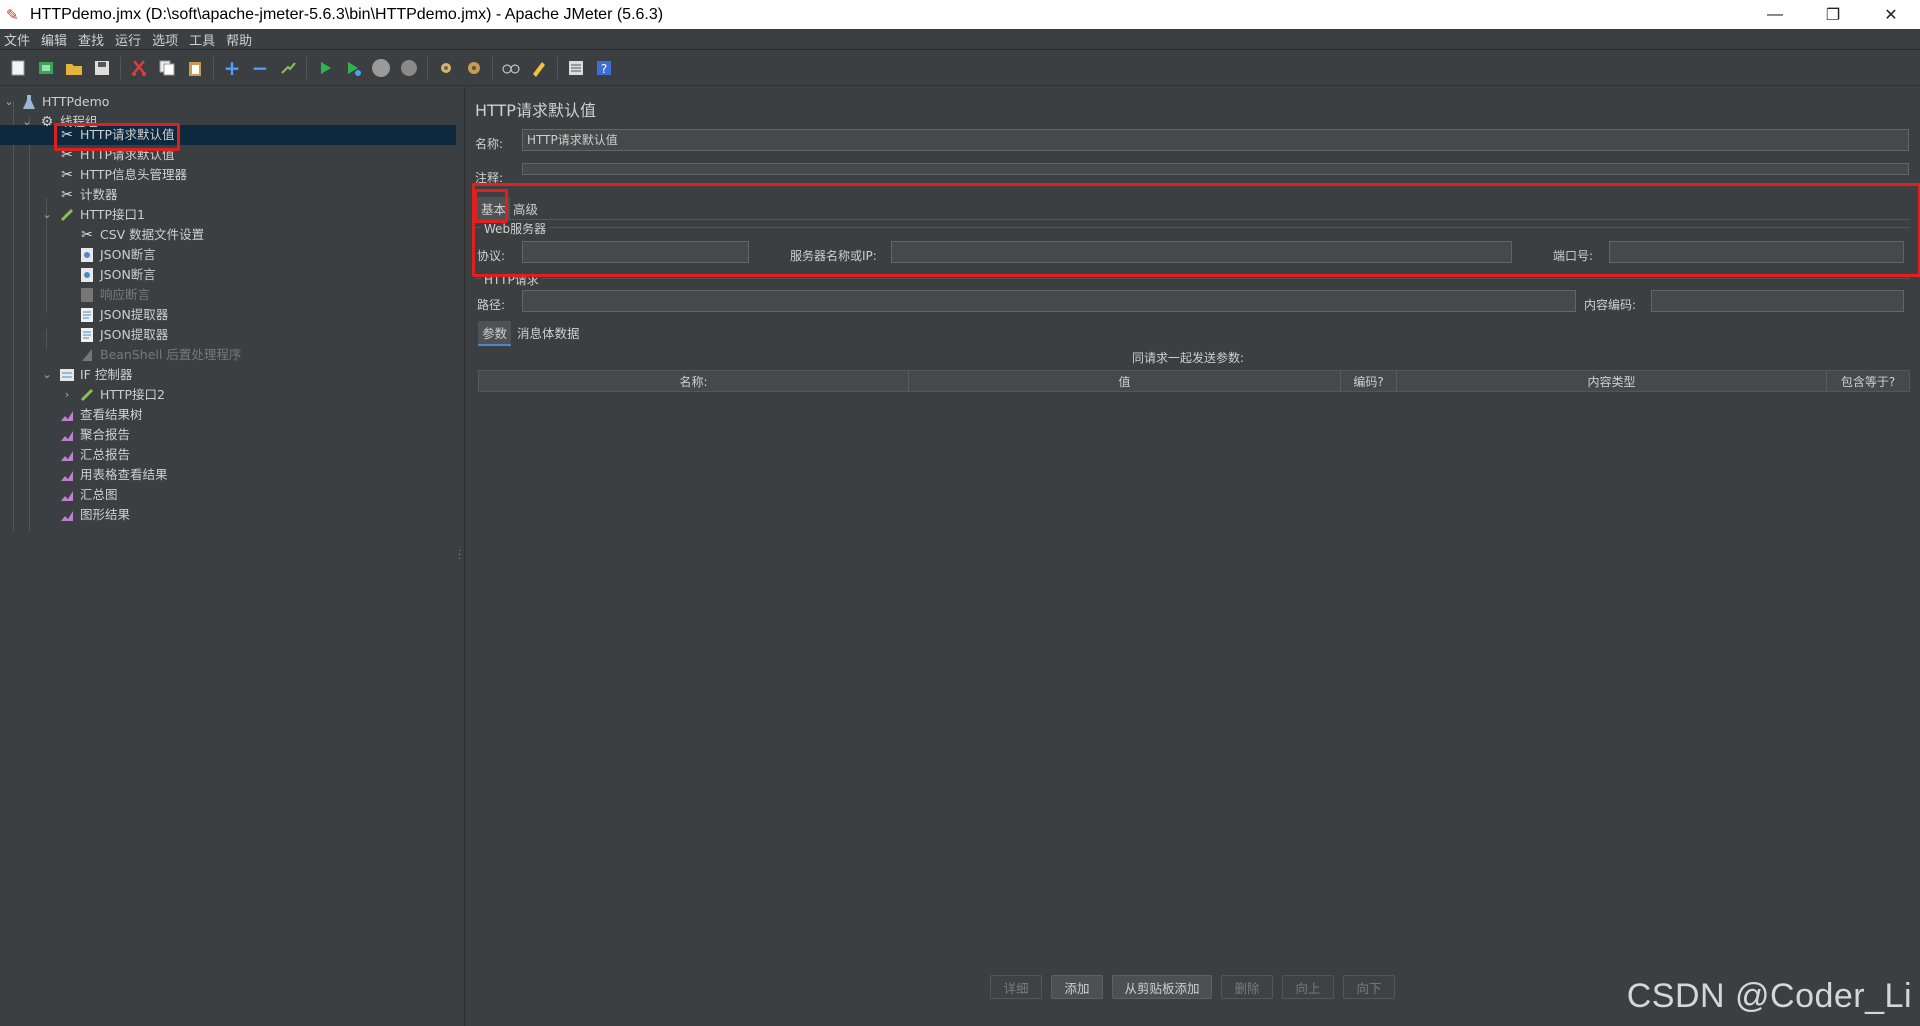 The image size is (1920, 1026). Describe the element at coordinates (122, 175) in the screenshot. I see `tree-item-header-manager: ✂ HTTP信息头管理器` at that location.